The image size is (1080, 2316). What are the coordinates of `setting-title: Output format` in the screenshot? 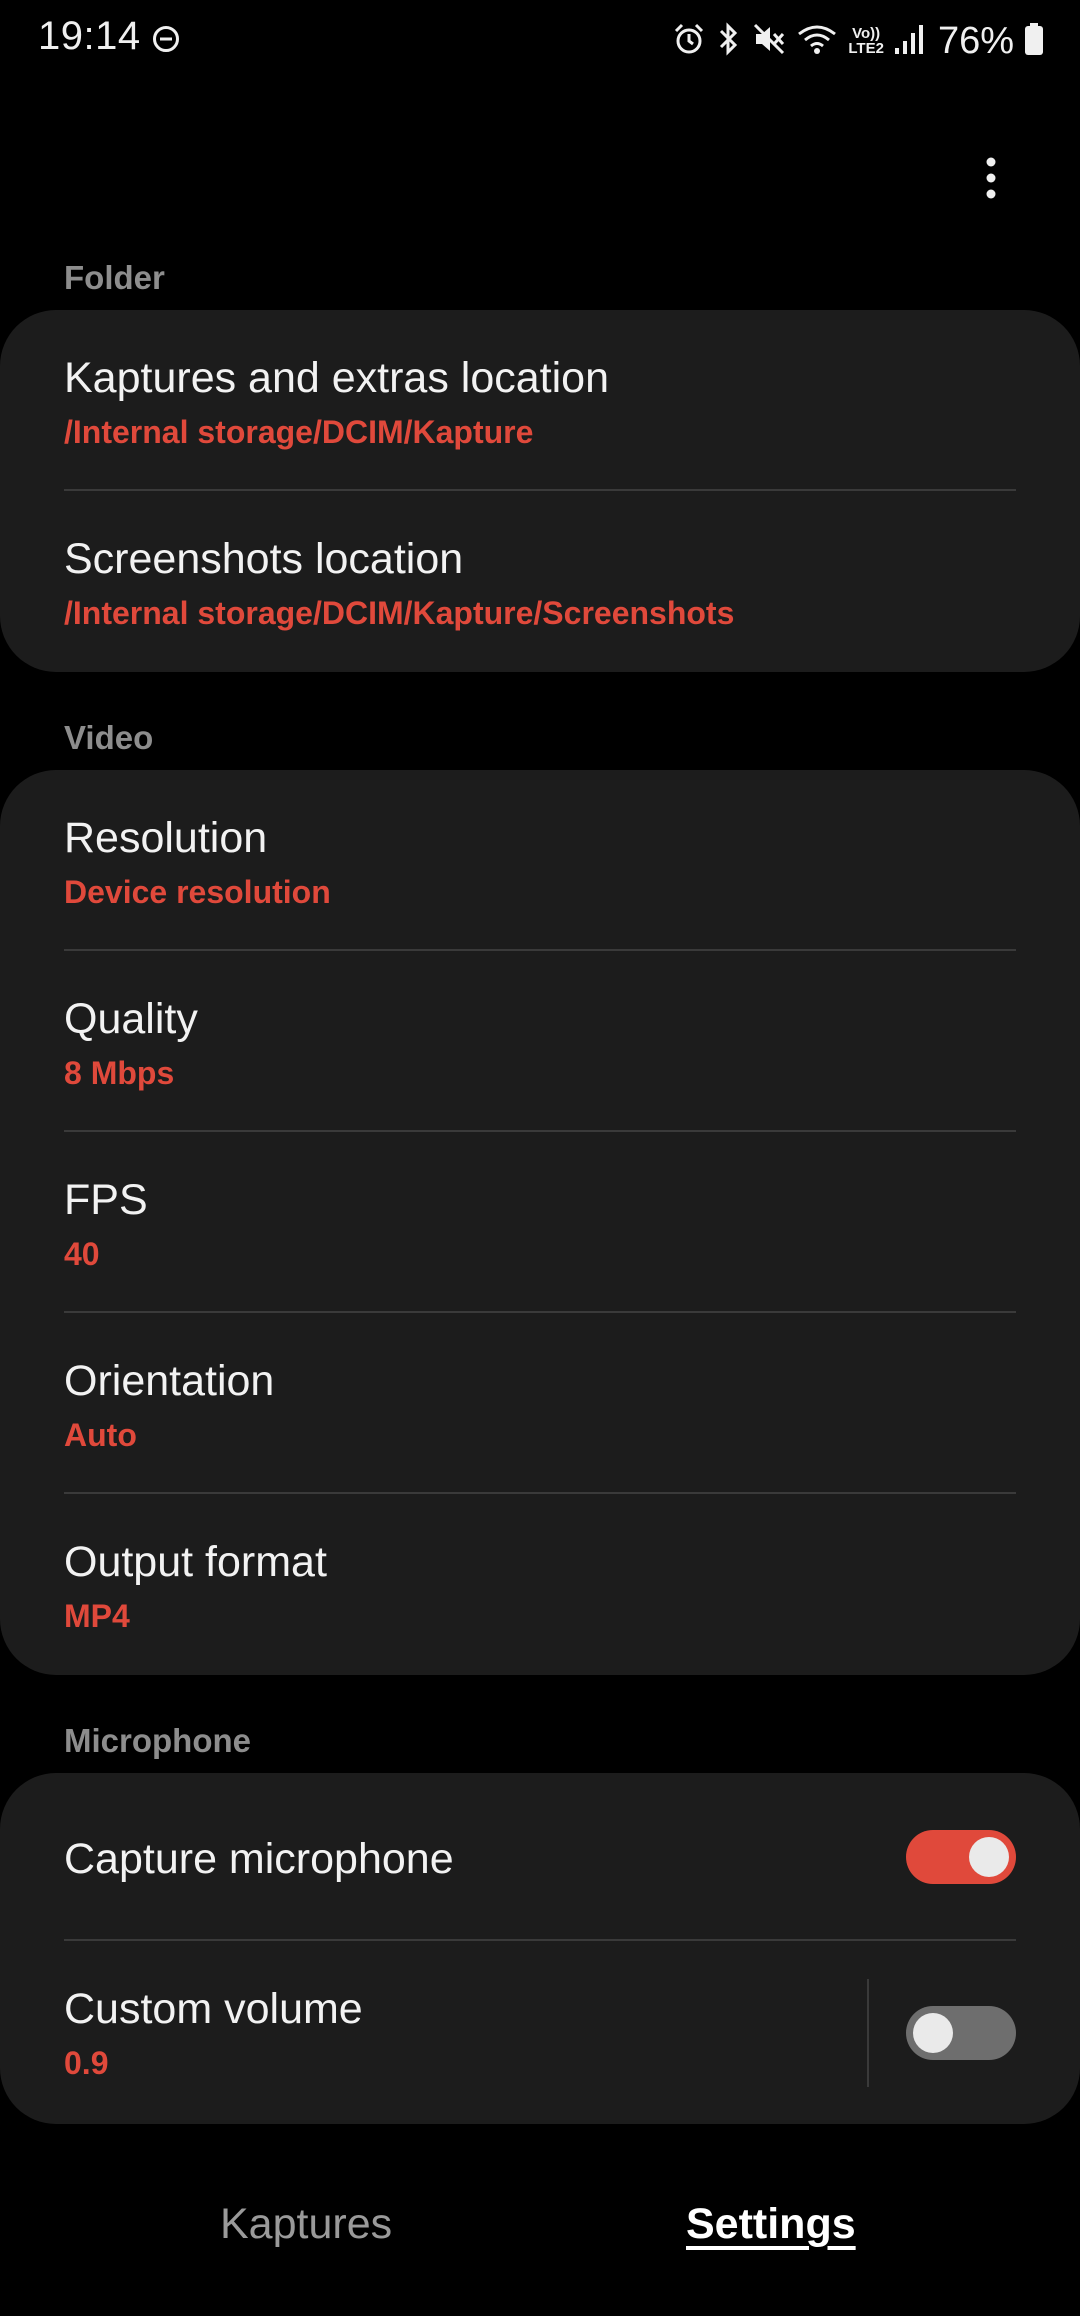 It's located at (195, 1562).